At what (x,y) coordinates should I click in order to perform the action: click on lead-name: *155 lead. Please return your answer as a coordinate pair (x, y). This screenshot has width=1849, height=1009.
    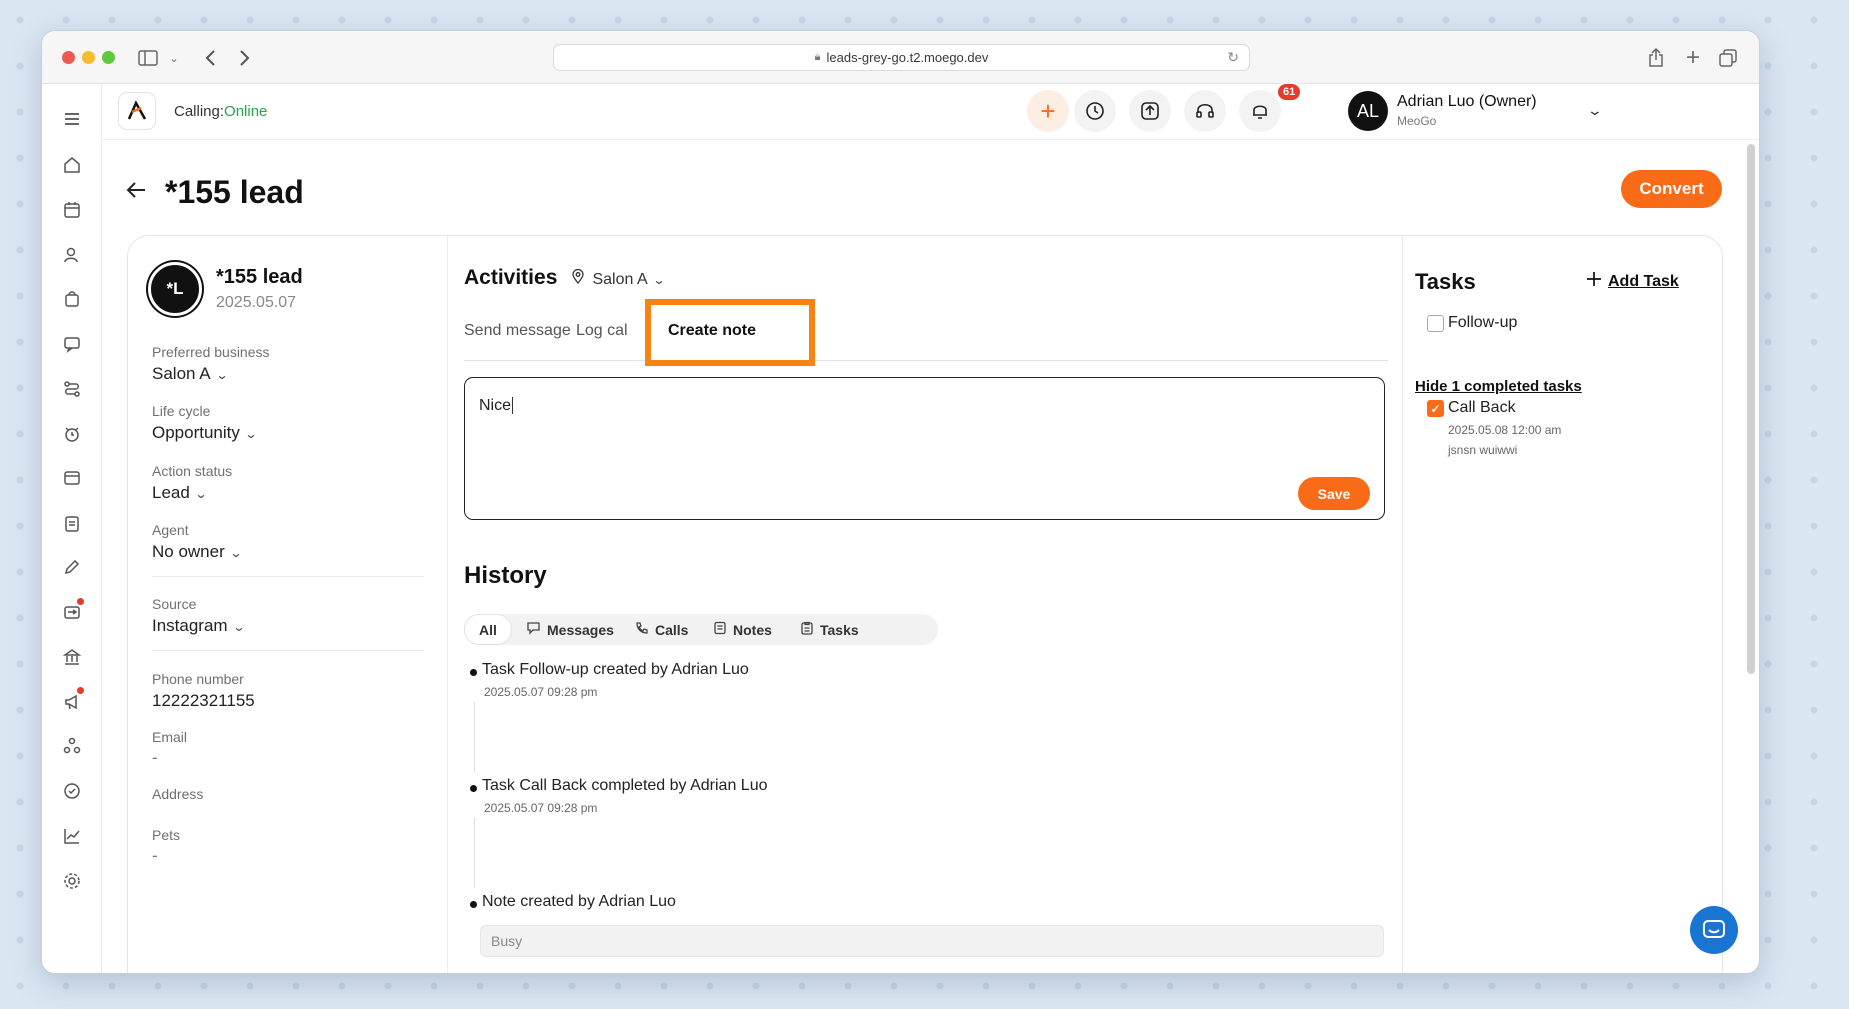
    Looking at the image, I should click on (259, 277).